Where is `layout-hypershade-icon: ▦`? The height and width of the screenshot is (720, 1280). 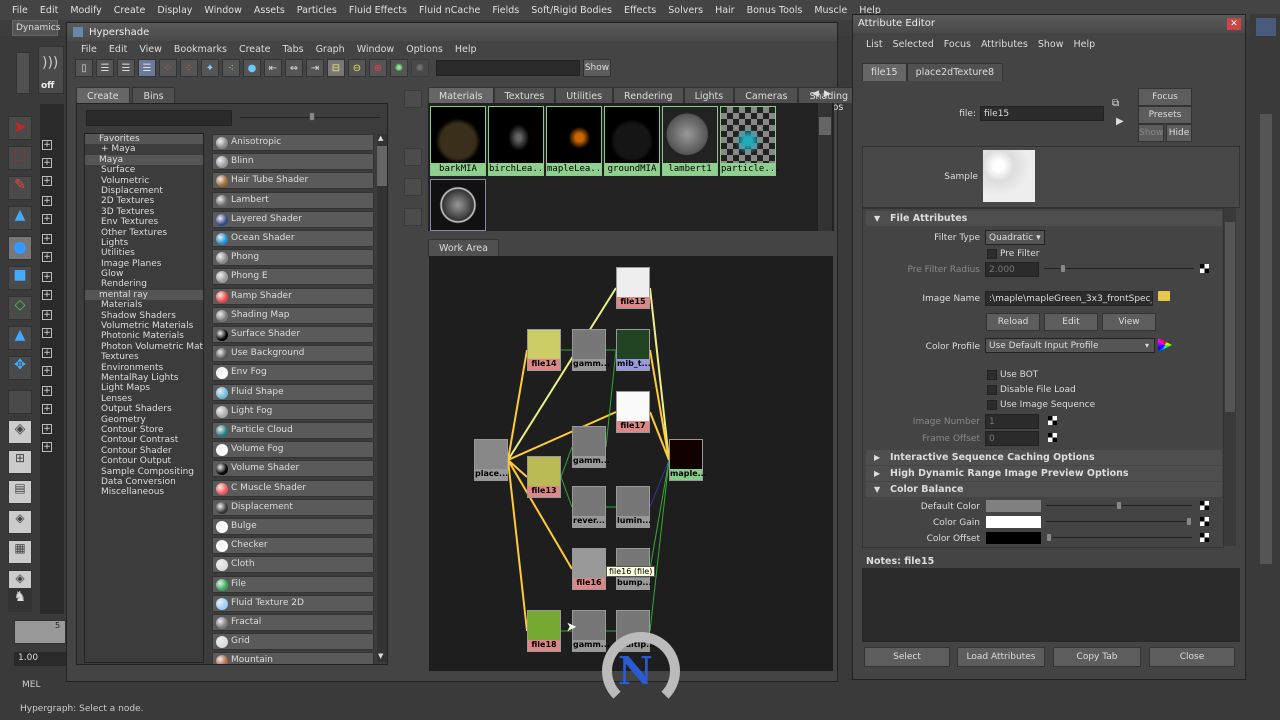
layout-hypershade-icon: ▦ is located at coordinates (20, 552).